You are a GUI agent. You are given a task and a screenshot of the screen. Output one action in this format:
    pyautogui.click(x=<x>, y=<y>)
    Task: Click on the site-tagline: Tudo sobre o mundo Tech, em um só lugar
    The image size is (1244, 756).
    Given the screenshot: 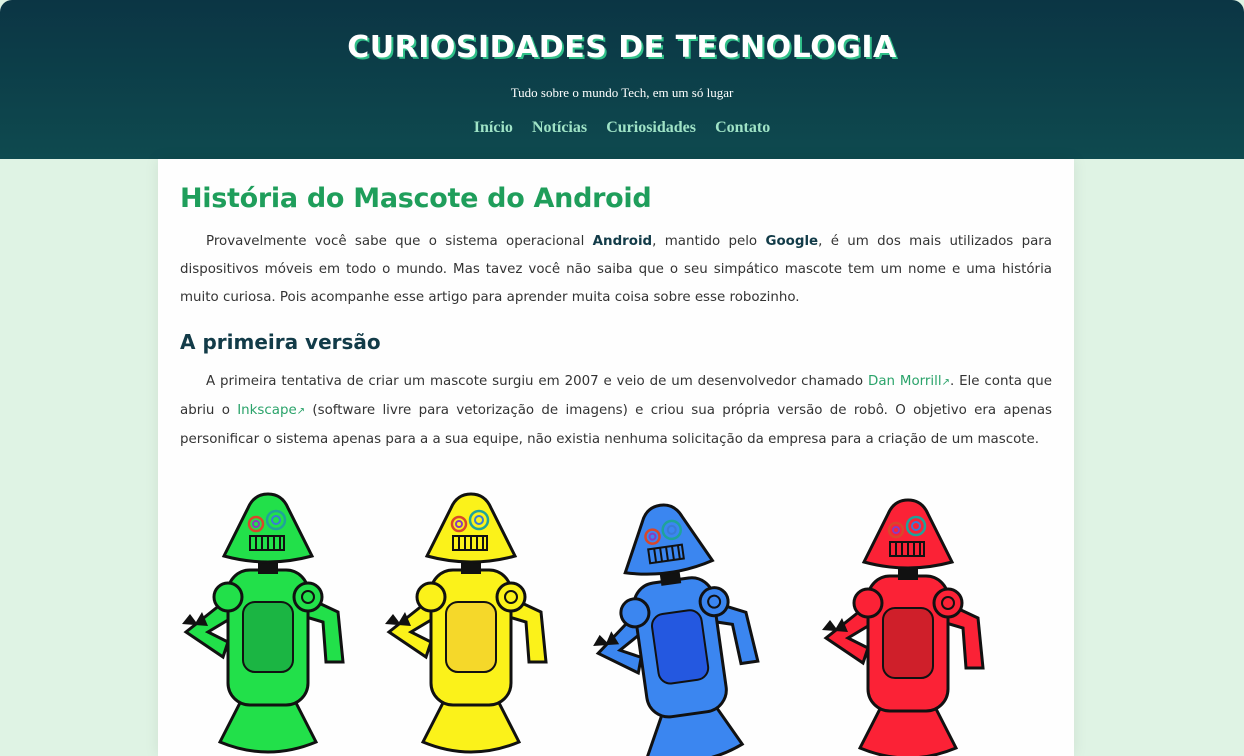 What is the action you would take?
    pyautogui.click(x=622, y=92)
    